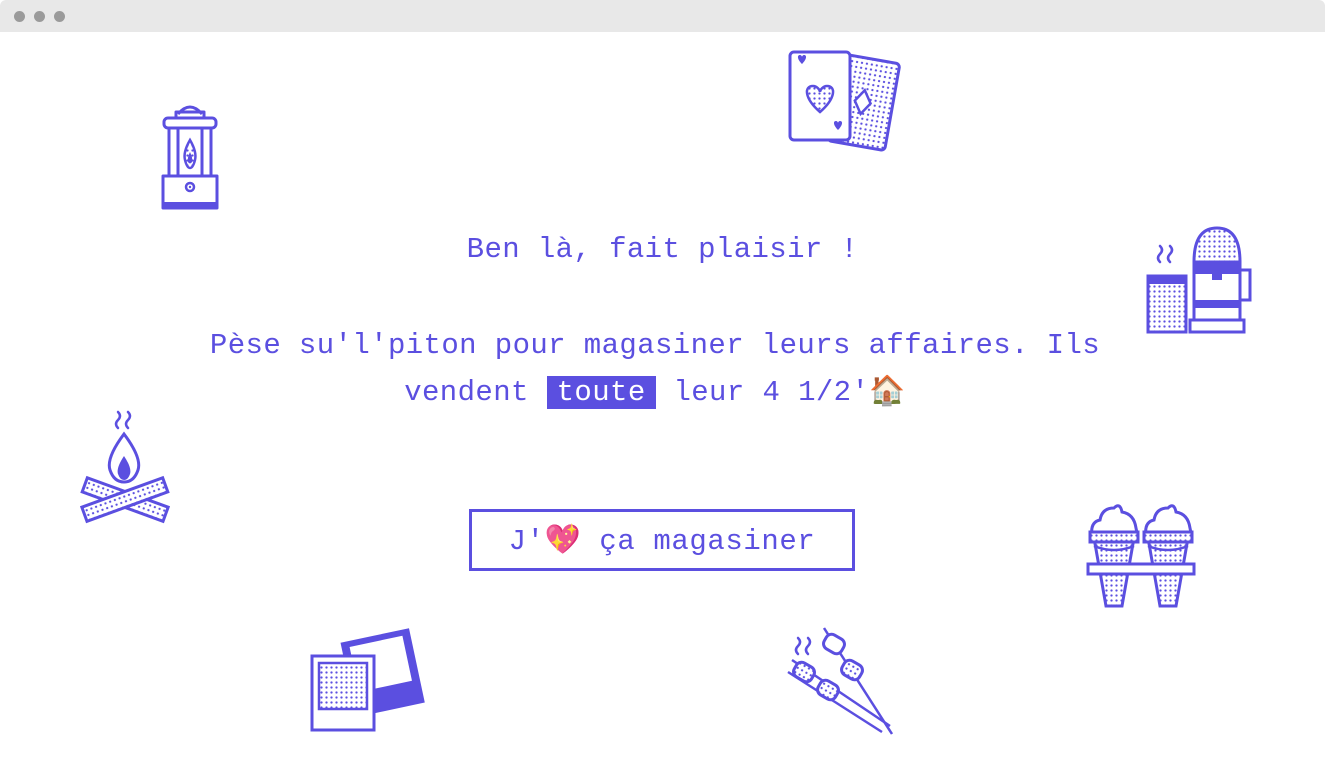 This screenshot has height=773, width=1325. I want to click on highlighted-word: toute, so click(601, 392).